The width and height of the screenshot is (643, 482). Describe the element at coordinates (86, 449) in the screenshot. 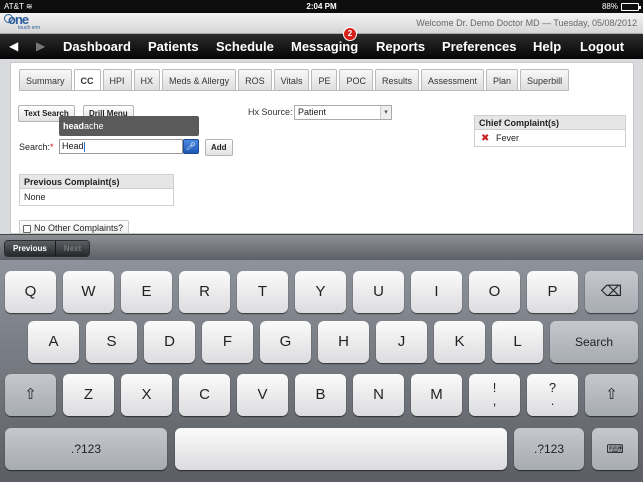

I see `numbers-key-left: .?123` at that location.